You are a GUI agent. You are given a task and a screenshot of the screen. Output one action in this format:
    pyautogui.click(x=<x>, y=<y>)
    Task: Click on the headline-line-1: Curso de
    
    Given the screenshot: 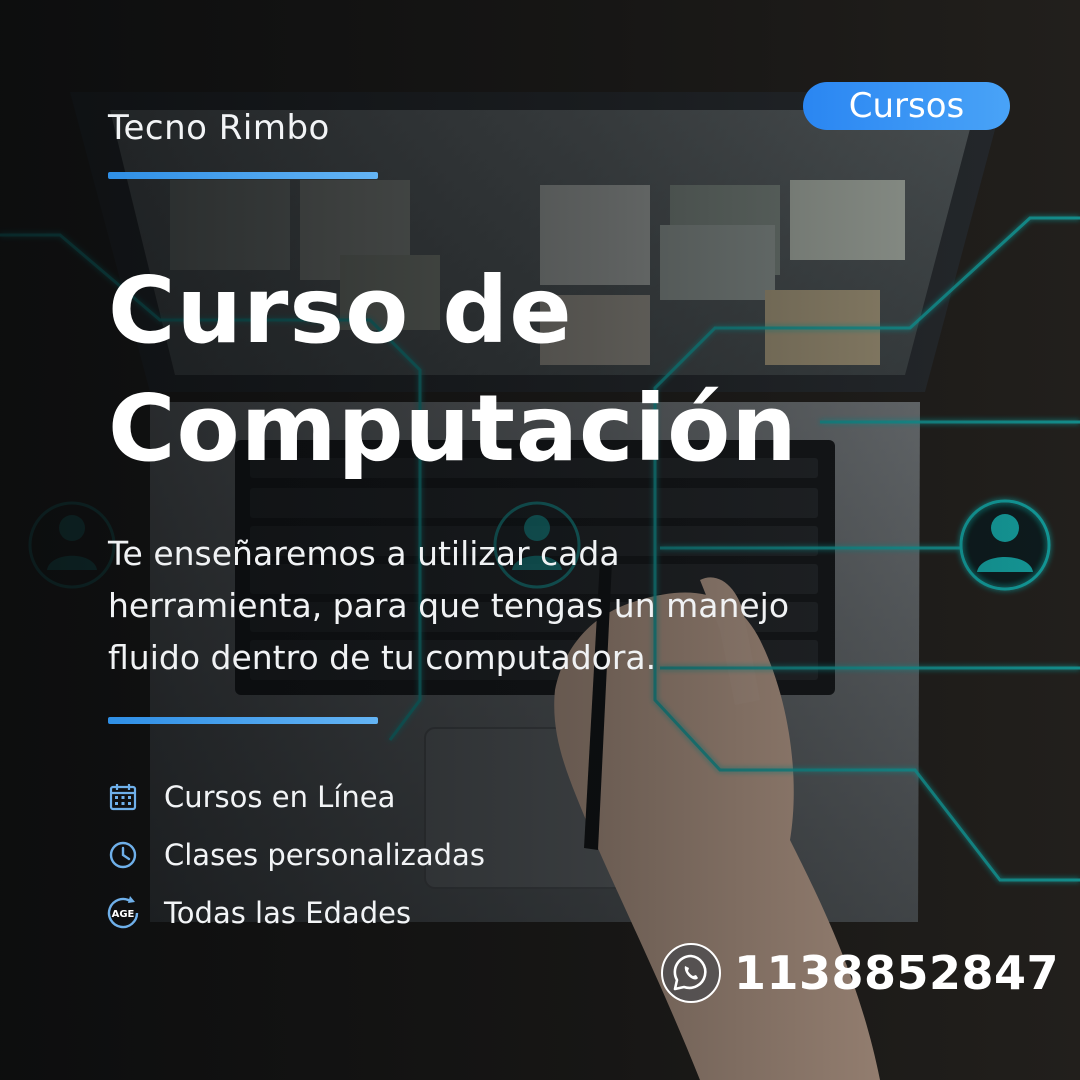 What is the action you would take?
    pyautogui.click(x=340, y=310)
    